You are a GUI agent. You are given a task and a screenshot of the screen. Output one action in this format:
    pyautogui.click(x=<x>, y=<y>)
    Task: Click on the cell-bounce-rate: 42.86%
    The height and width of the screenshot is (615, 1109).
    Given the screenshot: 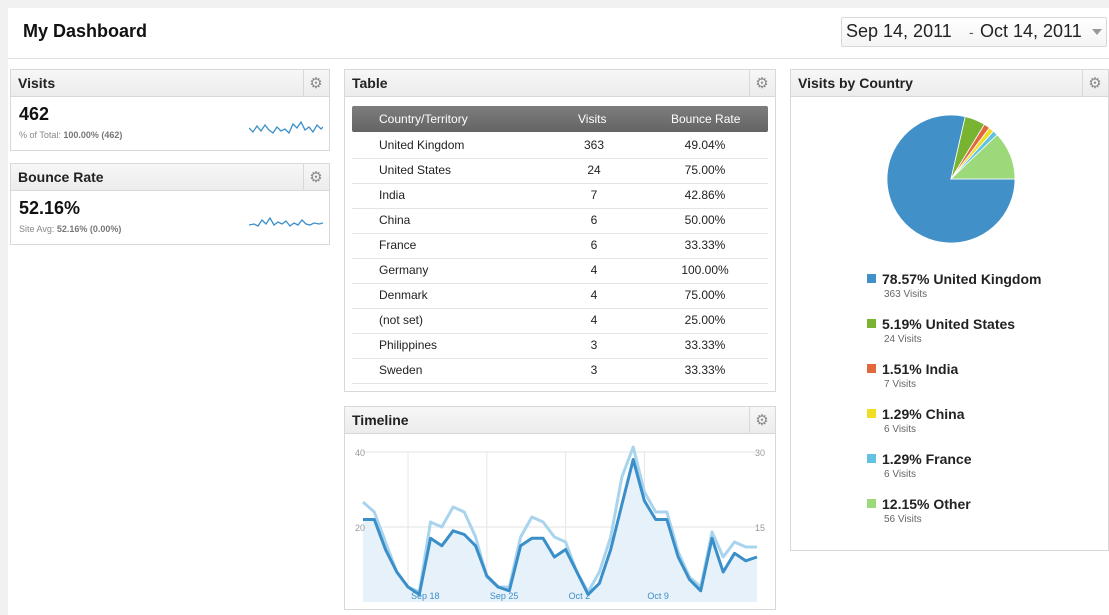 What is the action you would take?
    pyautogui.click(x=705, y=195)
    